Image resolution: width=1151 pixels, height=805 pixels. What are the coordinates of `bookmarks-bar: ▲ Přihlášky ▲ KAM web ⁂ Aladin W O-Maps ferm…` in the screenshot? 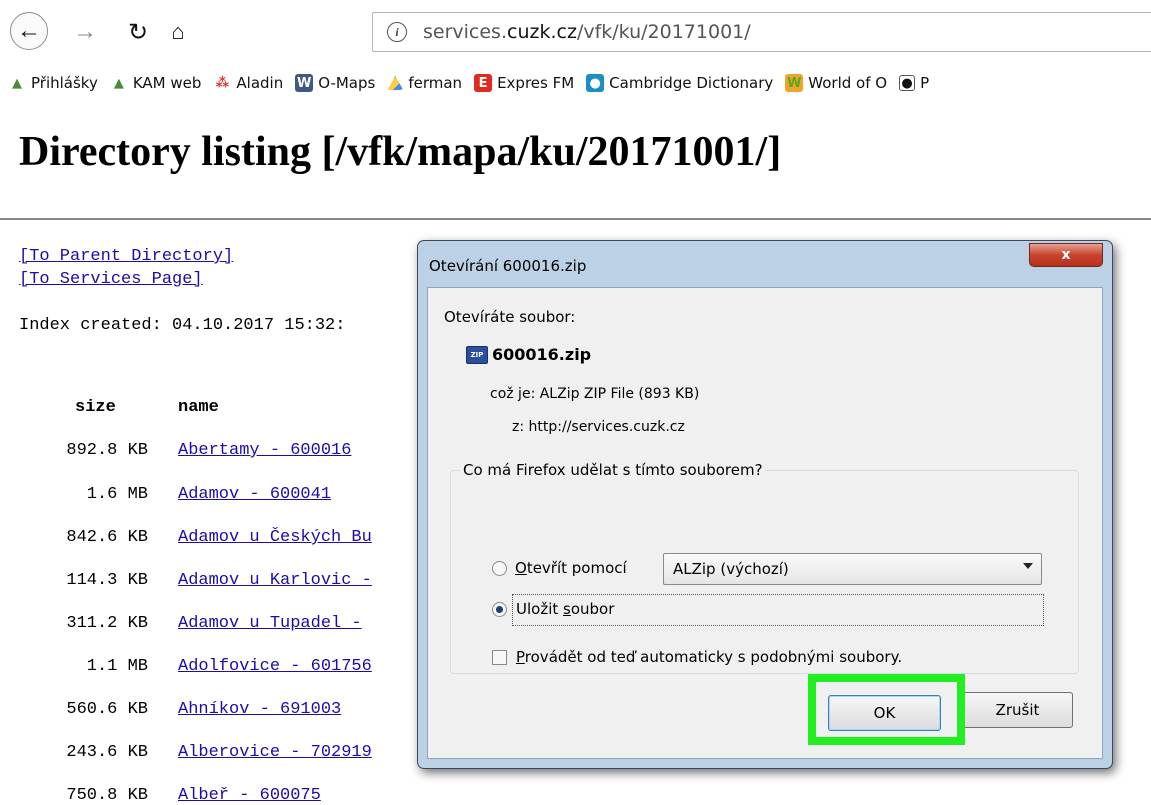 It's located at (575, 83).